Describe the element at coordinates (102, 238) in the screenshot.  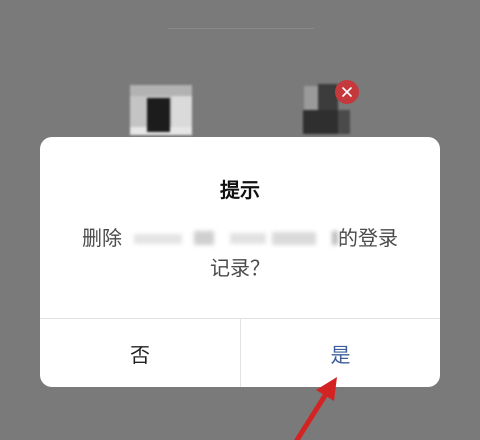
I see `dialog-message-prefix: 删除` at that location.